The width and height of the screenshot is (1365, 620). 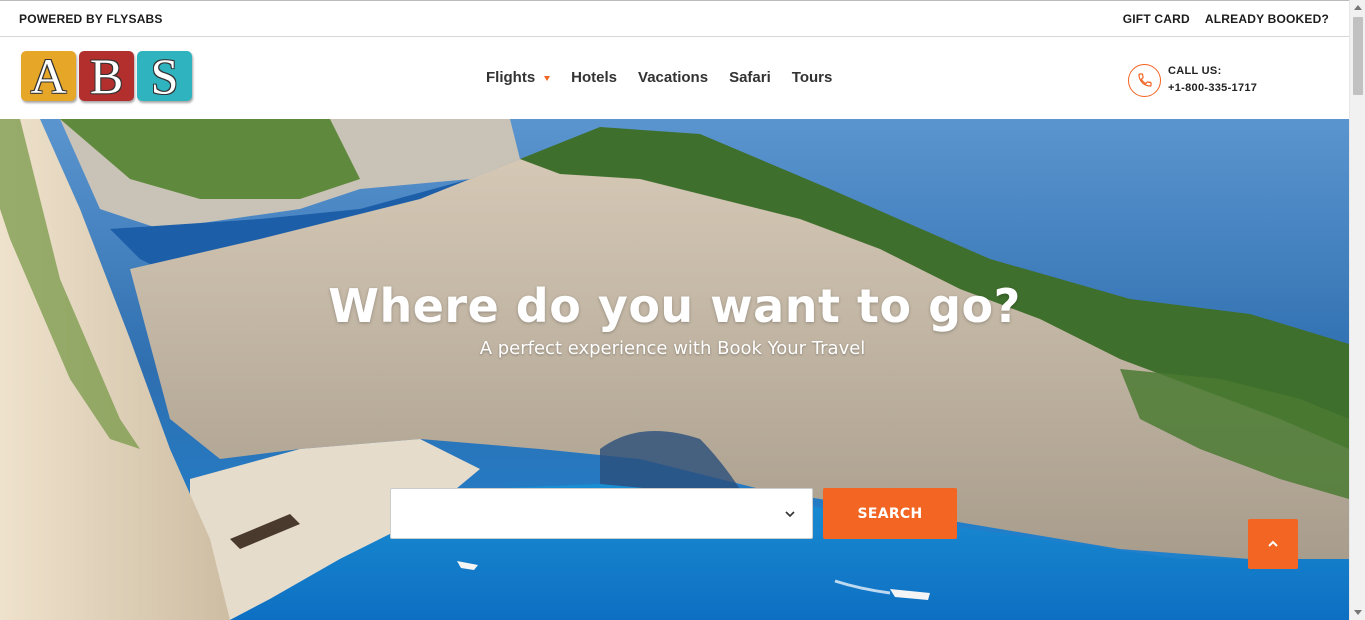 I want to click on destination-select, so click(x=601, y=513).